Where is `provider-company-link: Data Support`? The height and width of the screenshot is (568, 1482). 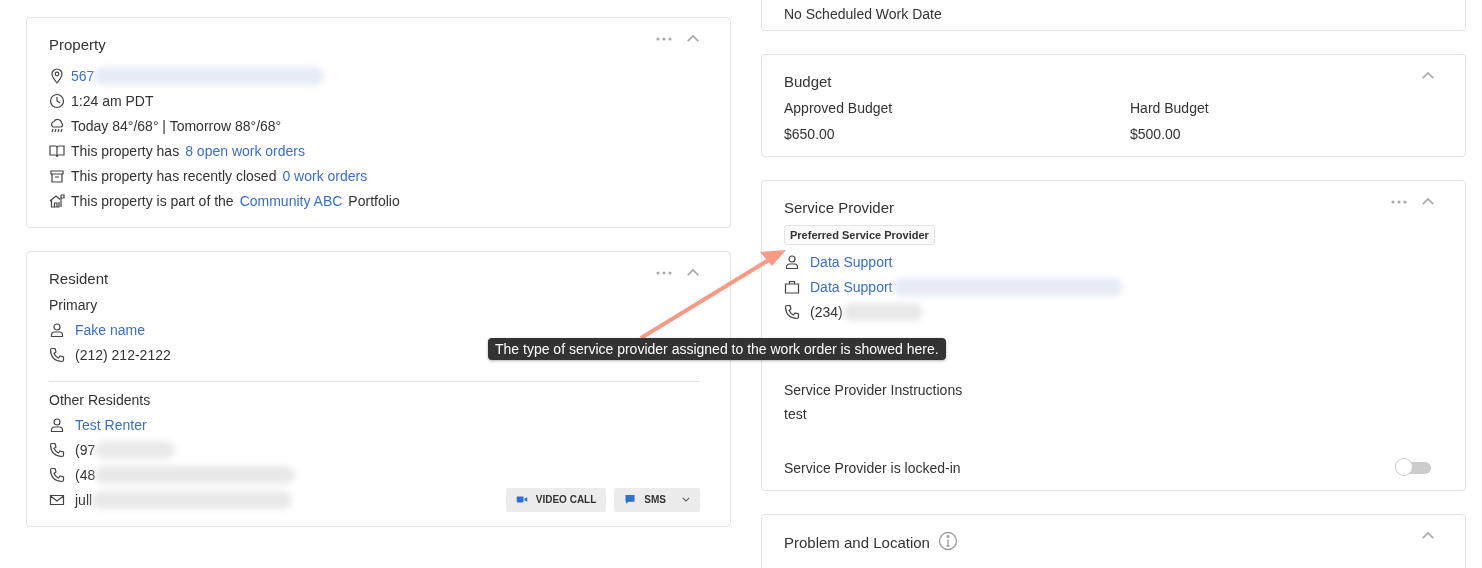 provider-company-link: Data Support is located at coordinates (851, 286).